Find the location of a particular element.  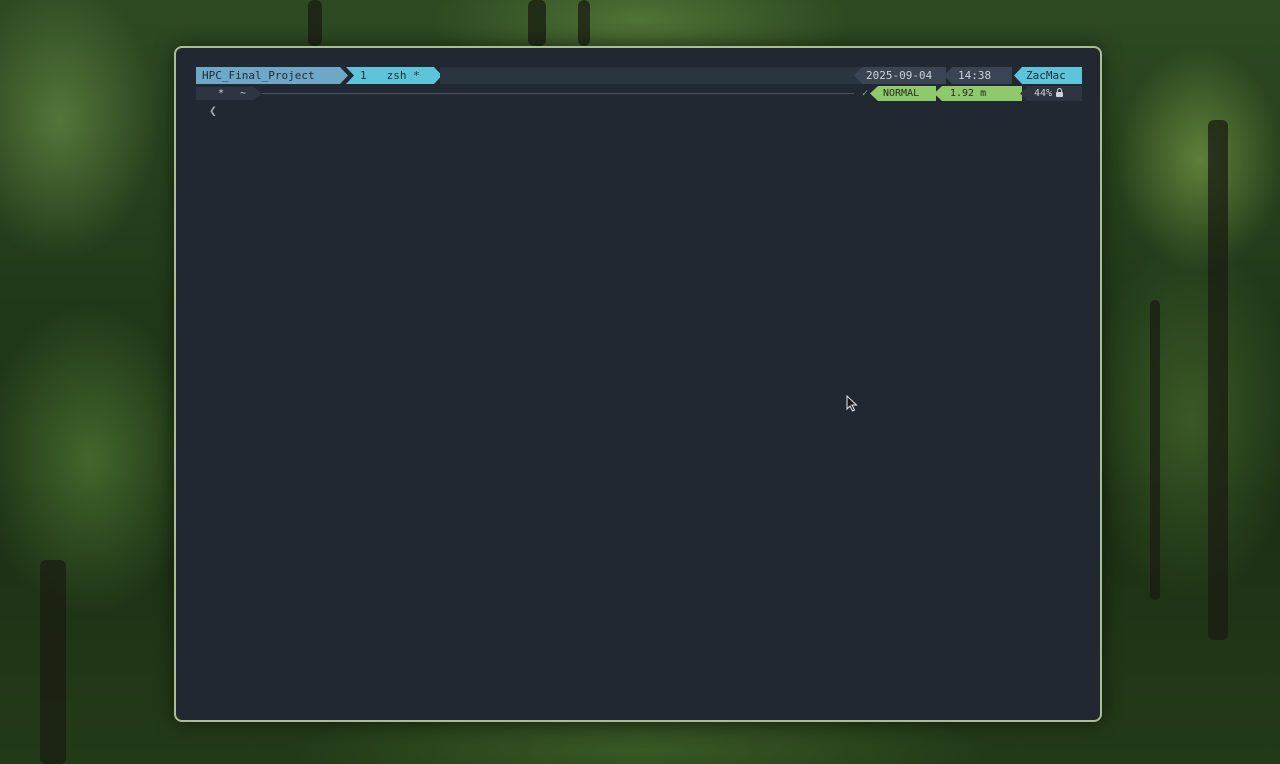

mouse-pointer-icon is located at coordinates (852, 403).